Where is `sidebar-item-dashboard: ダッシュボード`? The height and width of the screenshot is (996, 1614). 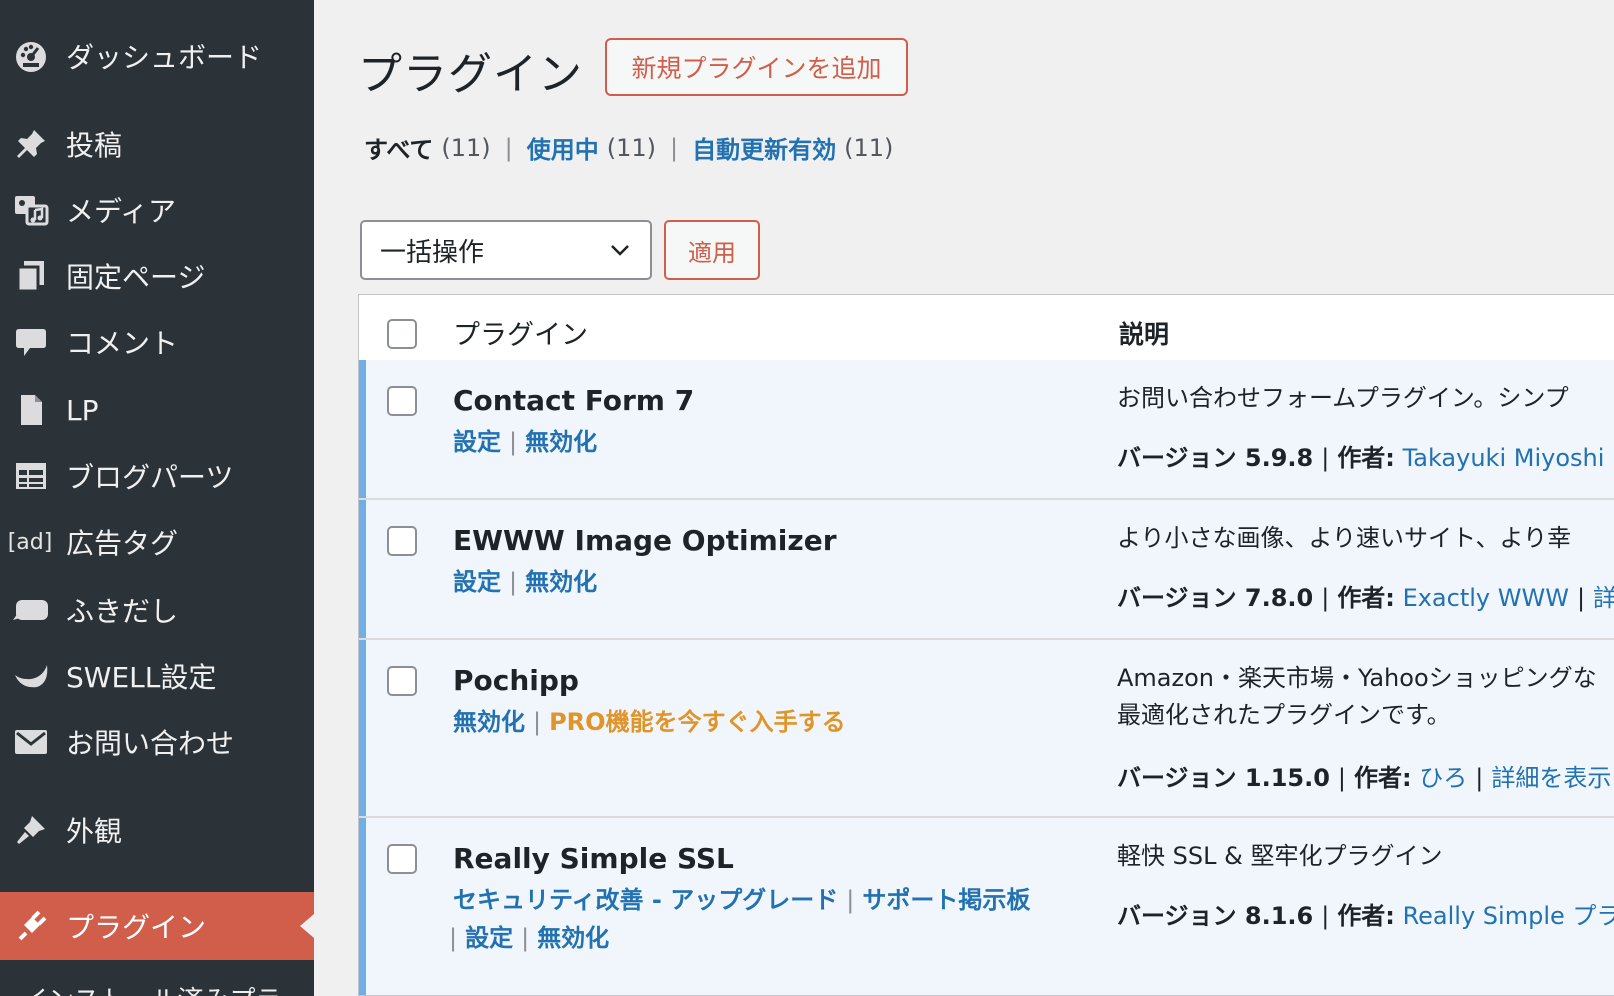 sidebar-item-dashboard: ダッシュボード is located at coordinates (157, 56).